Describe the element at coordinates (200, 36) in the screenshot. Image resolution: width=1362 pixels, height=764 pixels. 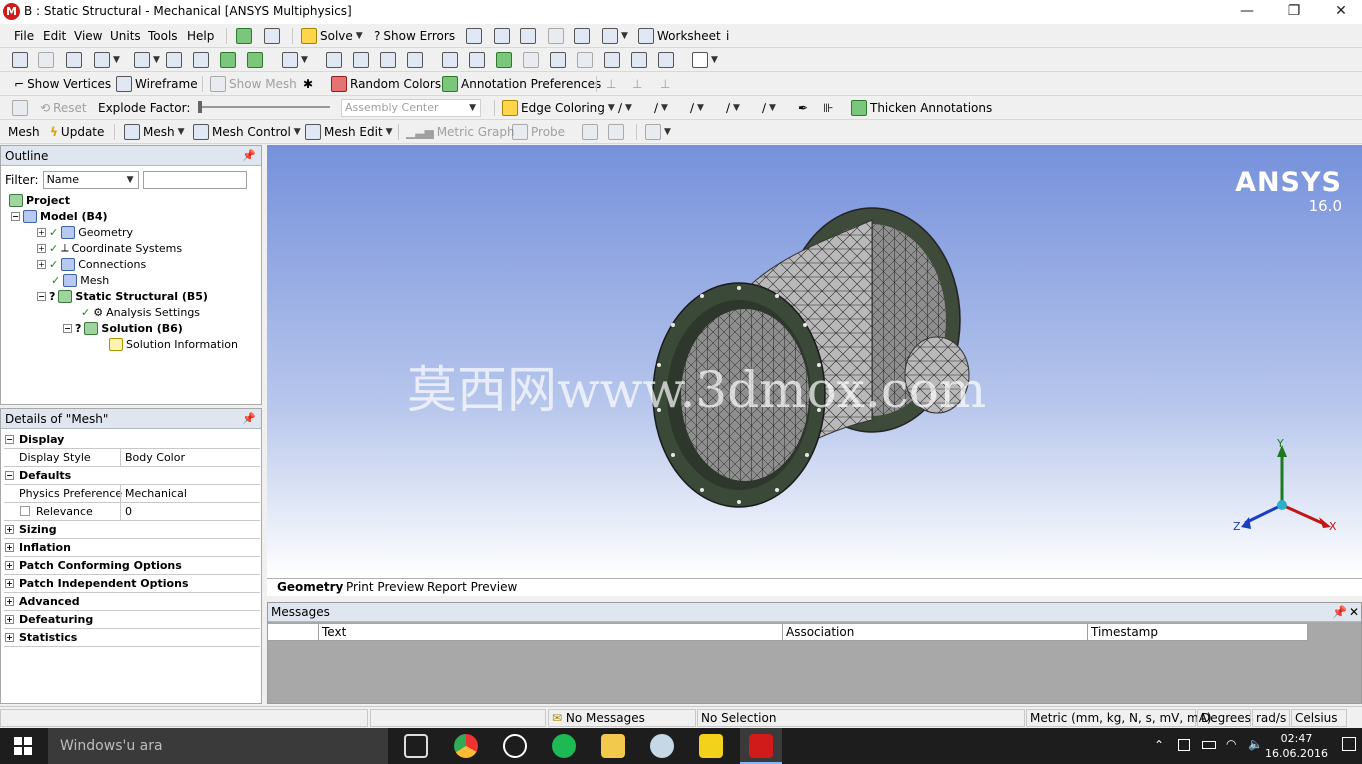
I see `menu-help: Help` at that location.